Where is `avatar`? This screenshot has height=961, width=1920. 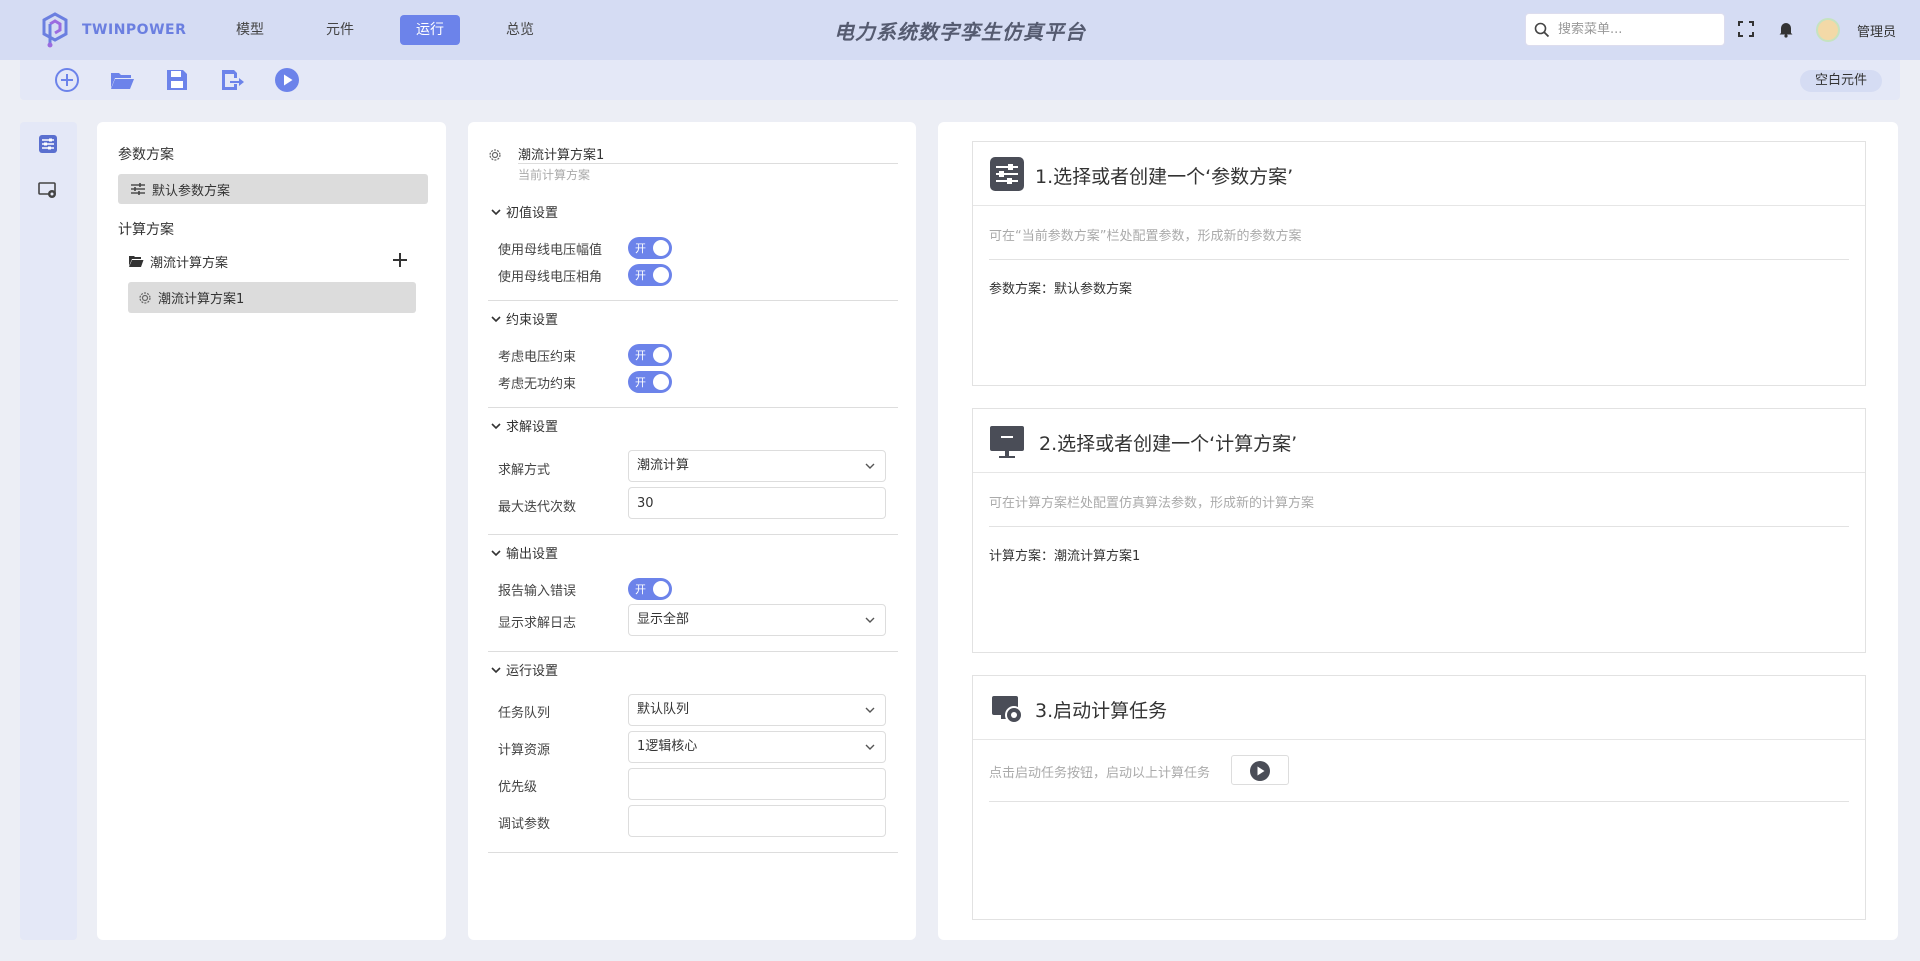
avatar is located at coordinates (1828, 30).